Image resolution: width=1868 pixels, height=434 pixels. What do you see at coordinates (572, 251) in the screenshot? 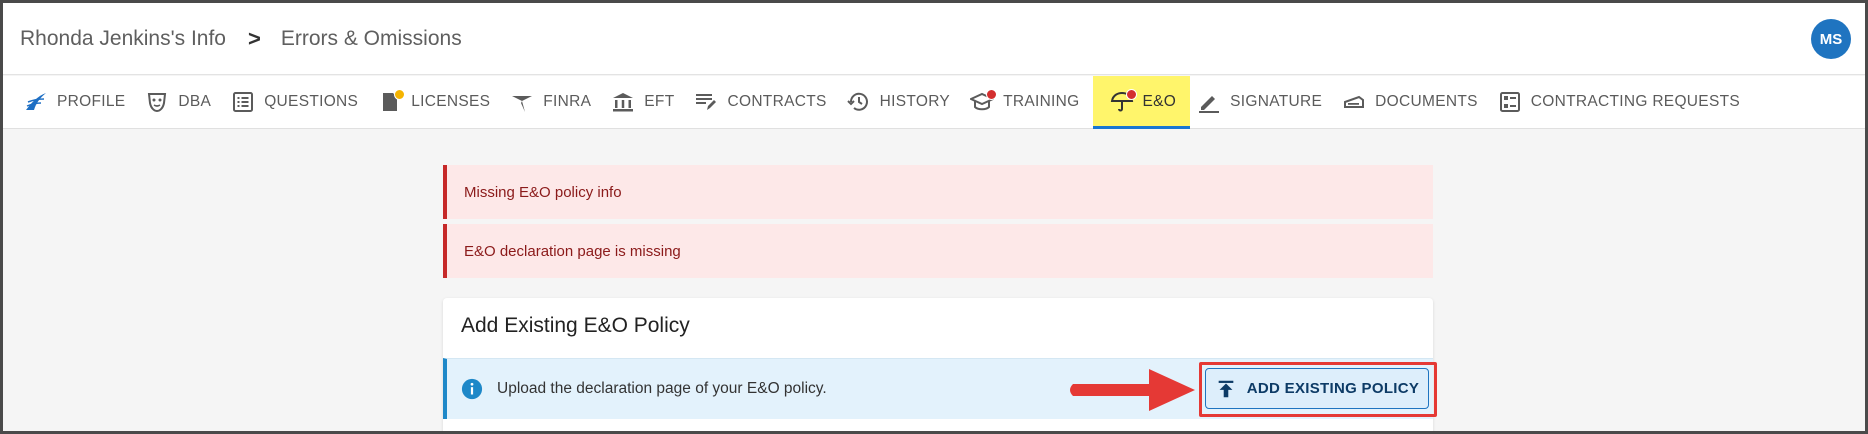
I see `alert-text: E&O declaration page is missing` at bounding box center [572, 251].